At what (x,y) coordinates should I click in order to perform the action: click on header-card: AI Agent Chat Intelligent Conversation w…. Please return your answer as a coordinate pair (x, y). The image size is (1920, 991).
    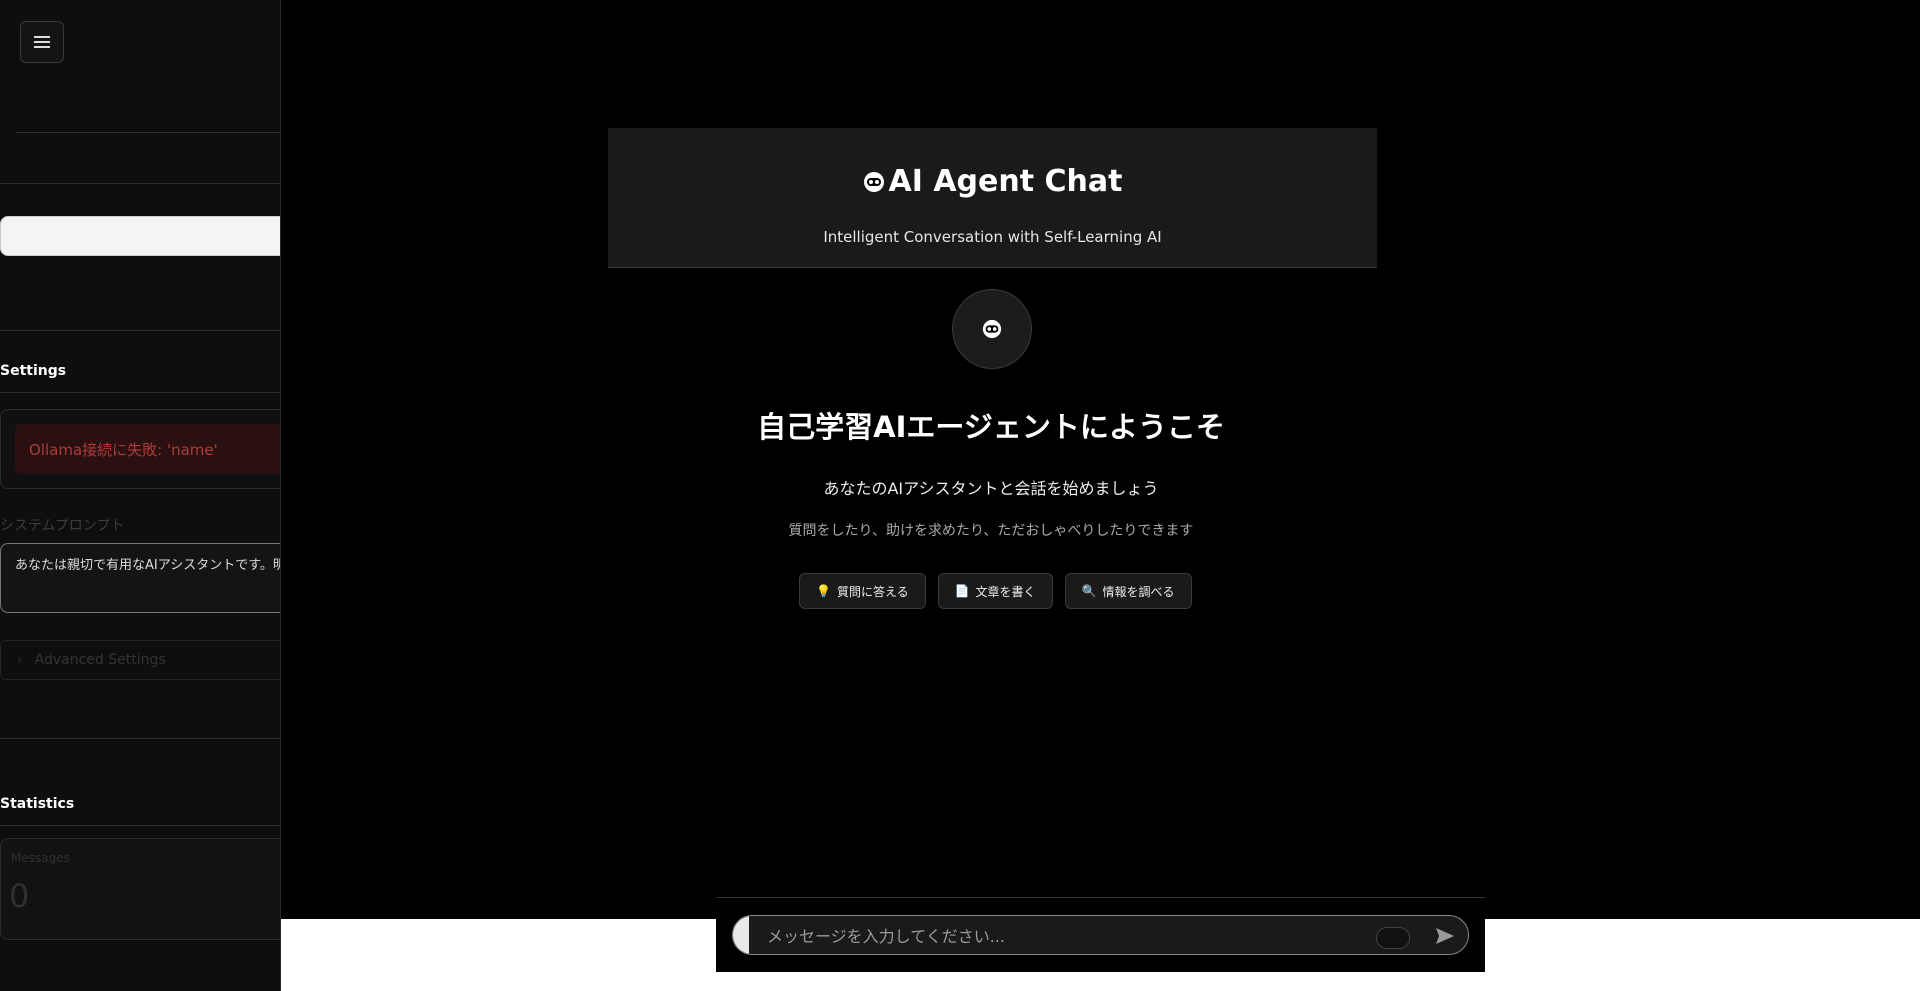
    Looking at the image, I should click on (992, 198).